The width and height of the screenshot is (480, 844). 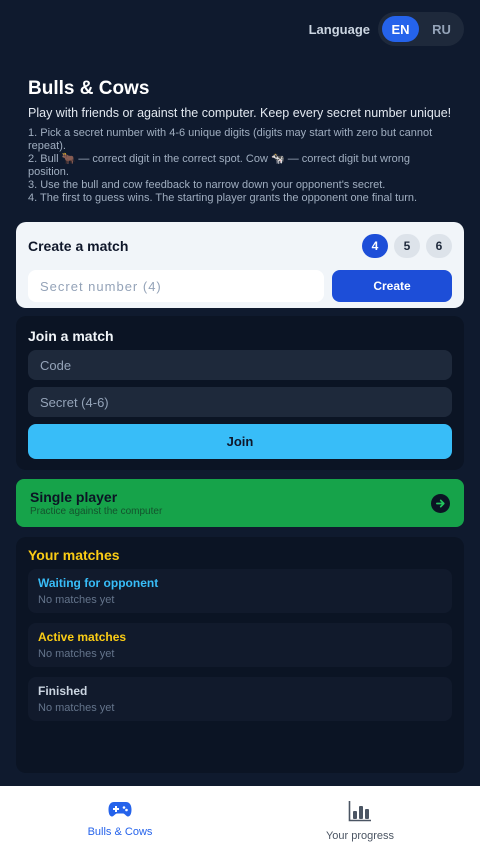 I want to click on secret-number-input, so click(x=176, y=286).